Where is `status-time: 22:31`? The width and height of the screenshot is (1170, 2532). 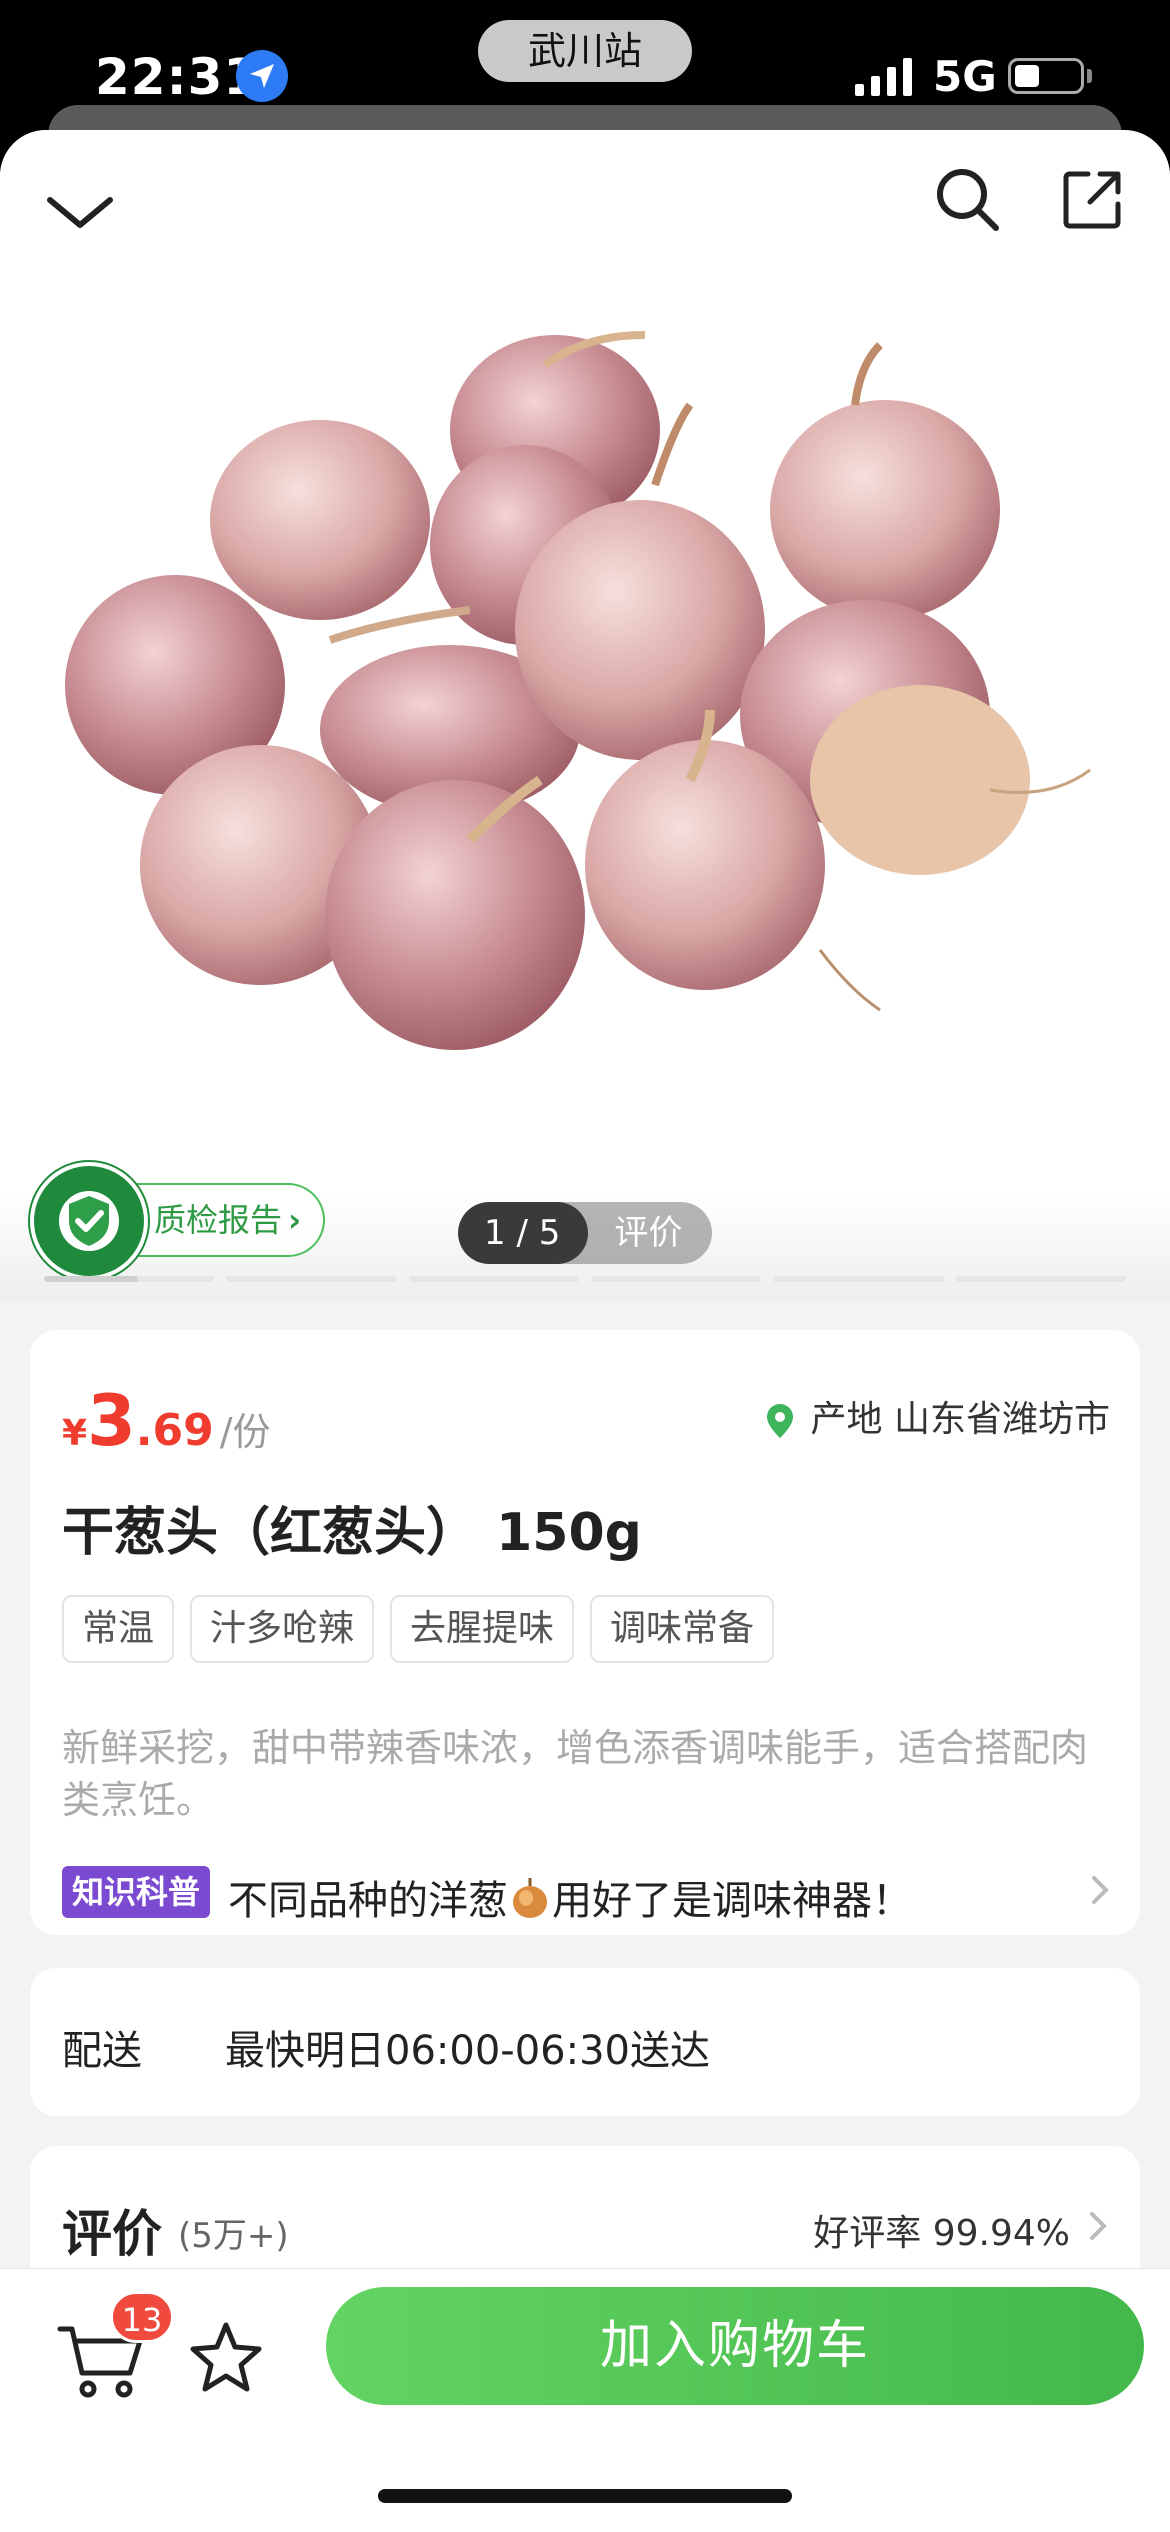 status-time: 22:31 is located at coordinates (177, 77).